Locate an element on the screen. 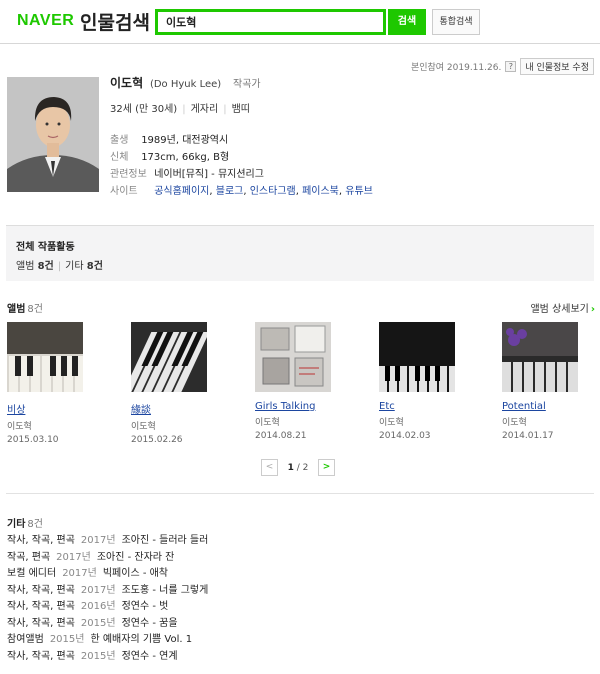 The image size is (600, 674). page-indicator: 1 / 2 is located at coordinates (298, 467).